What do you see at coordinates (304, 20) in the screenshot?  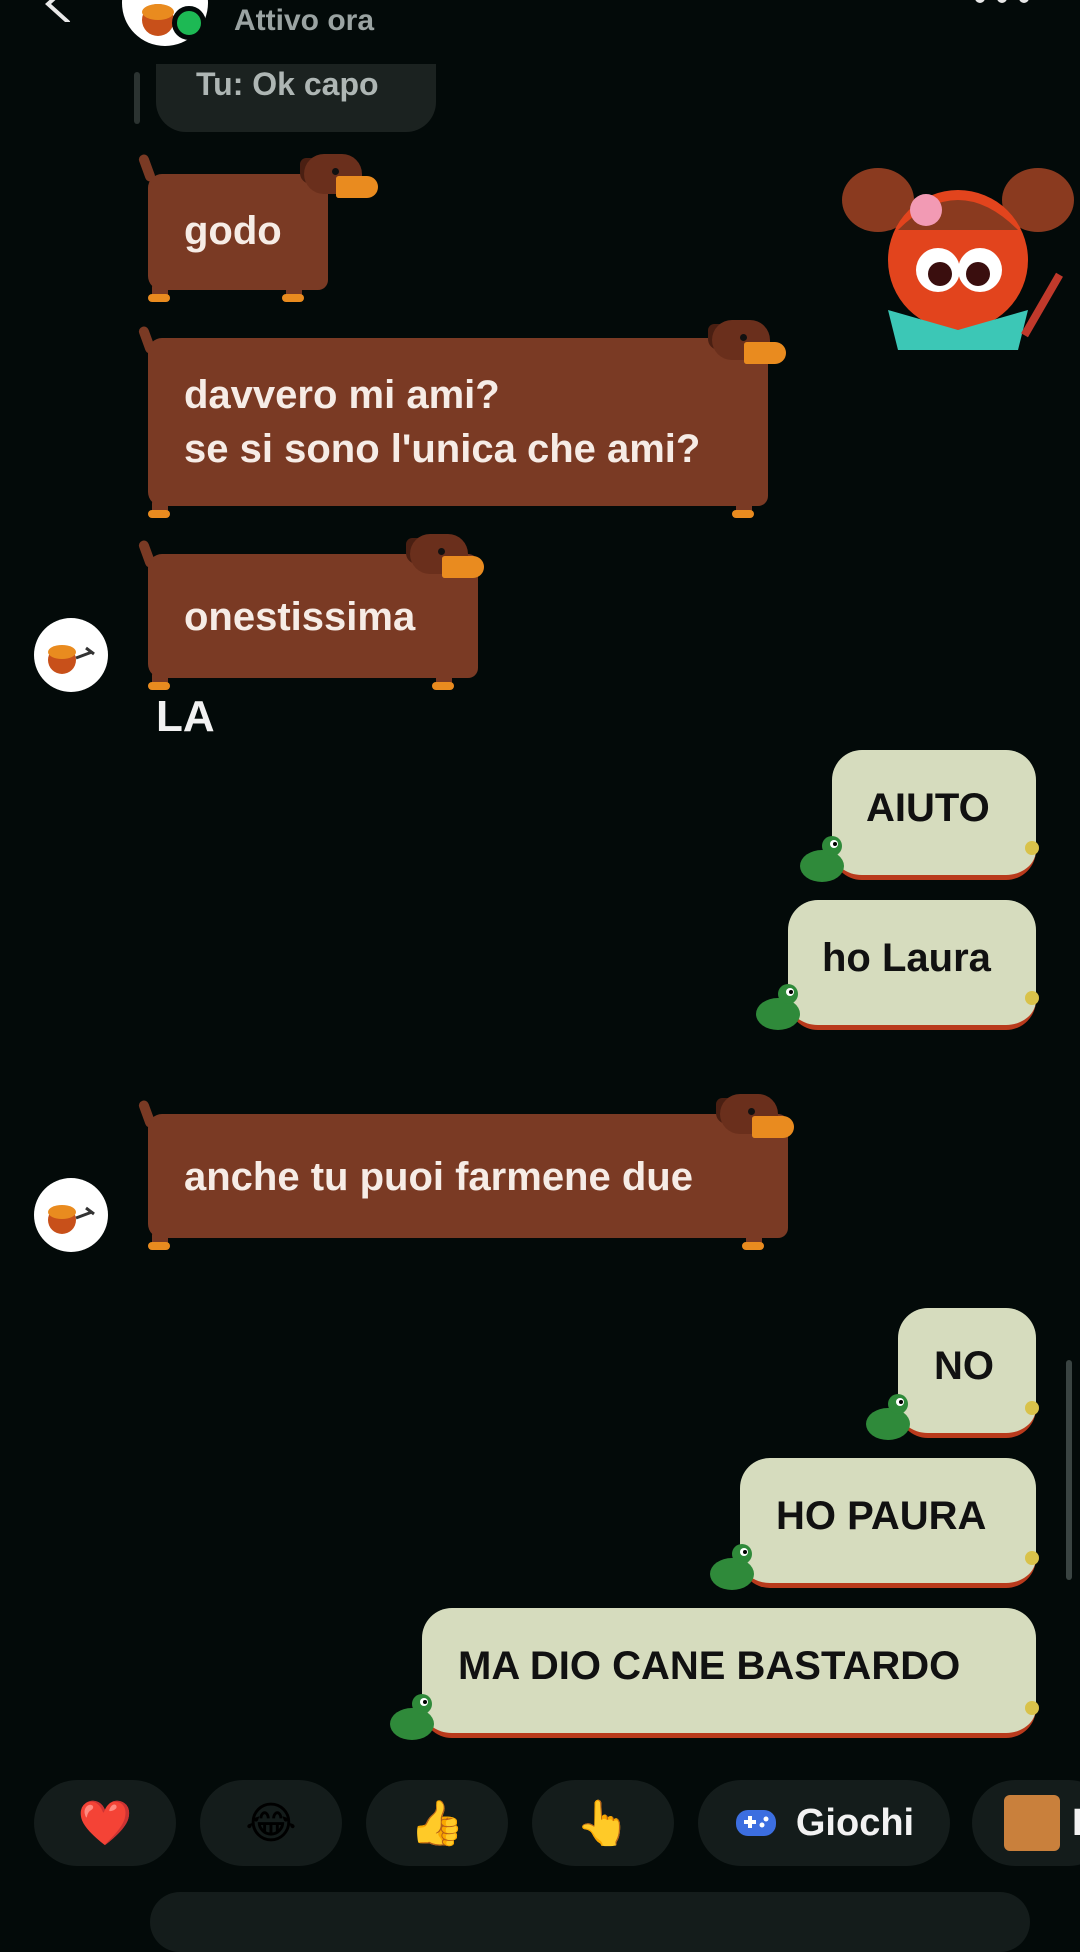 I see `active-status: Attivo ora` at bounding box center [304, 20].